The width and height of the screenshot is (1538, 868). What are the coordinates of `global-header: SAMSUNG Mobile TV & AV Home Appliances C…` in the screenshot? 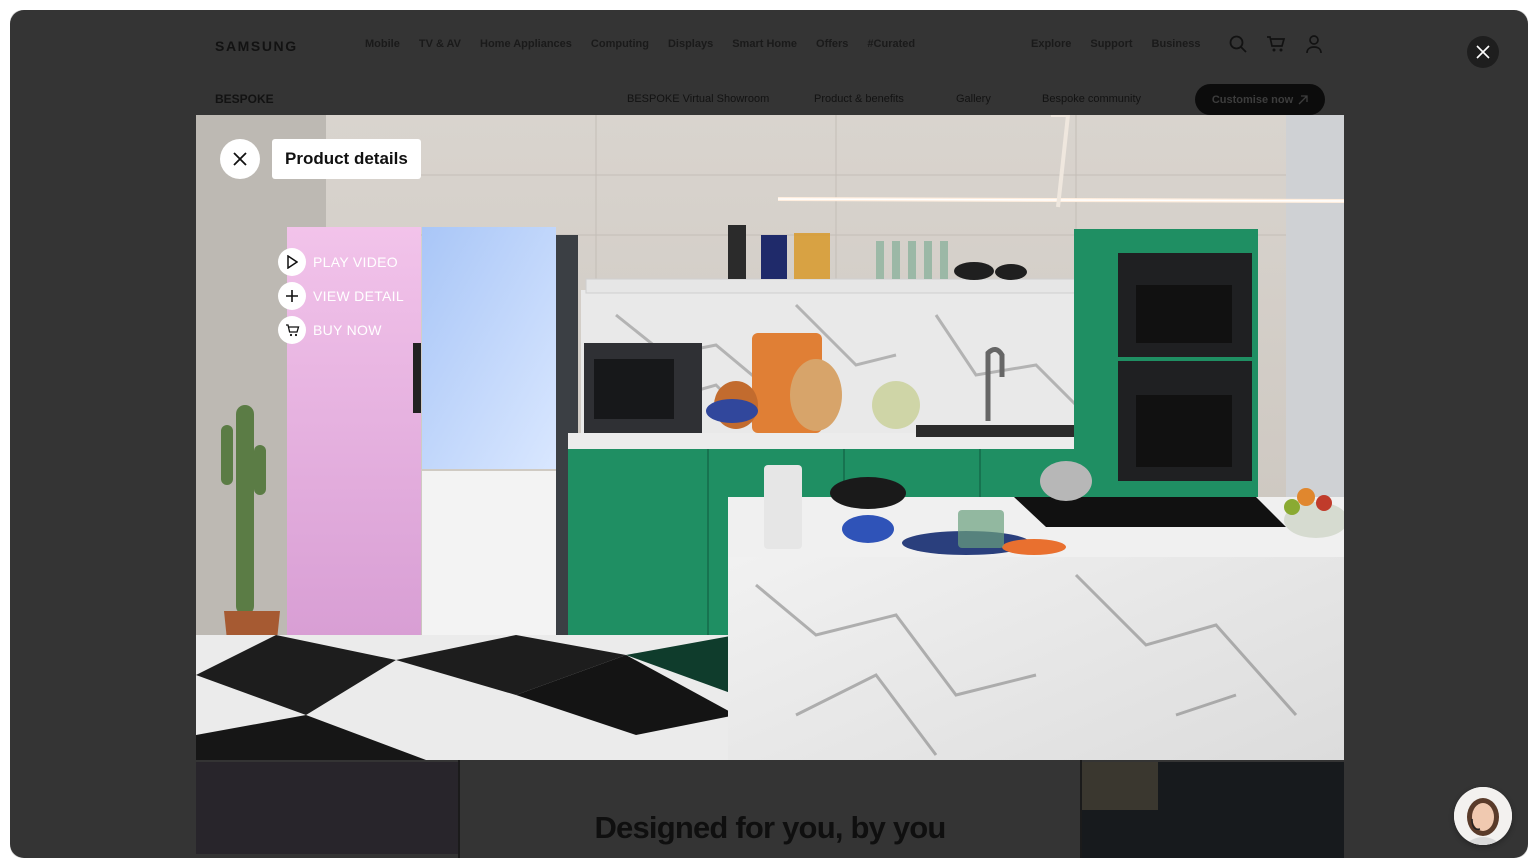 It's located at (769, 45).